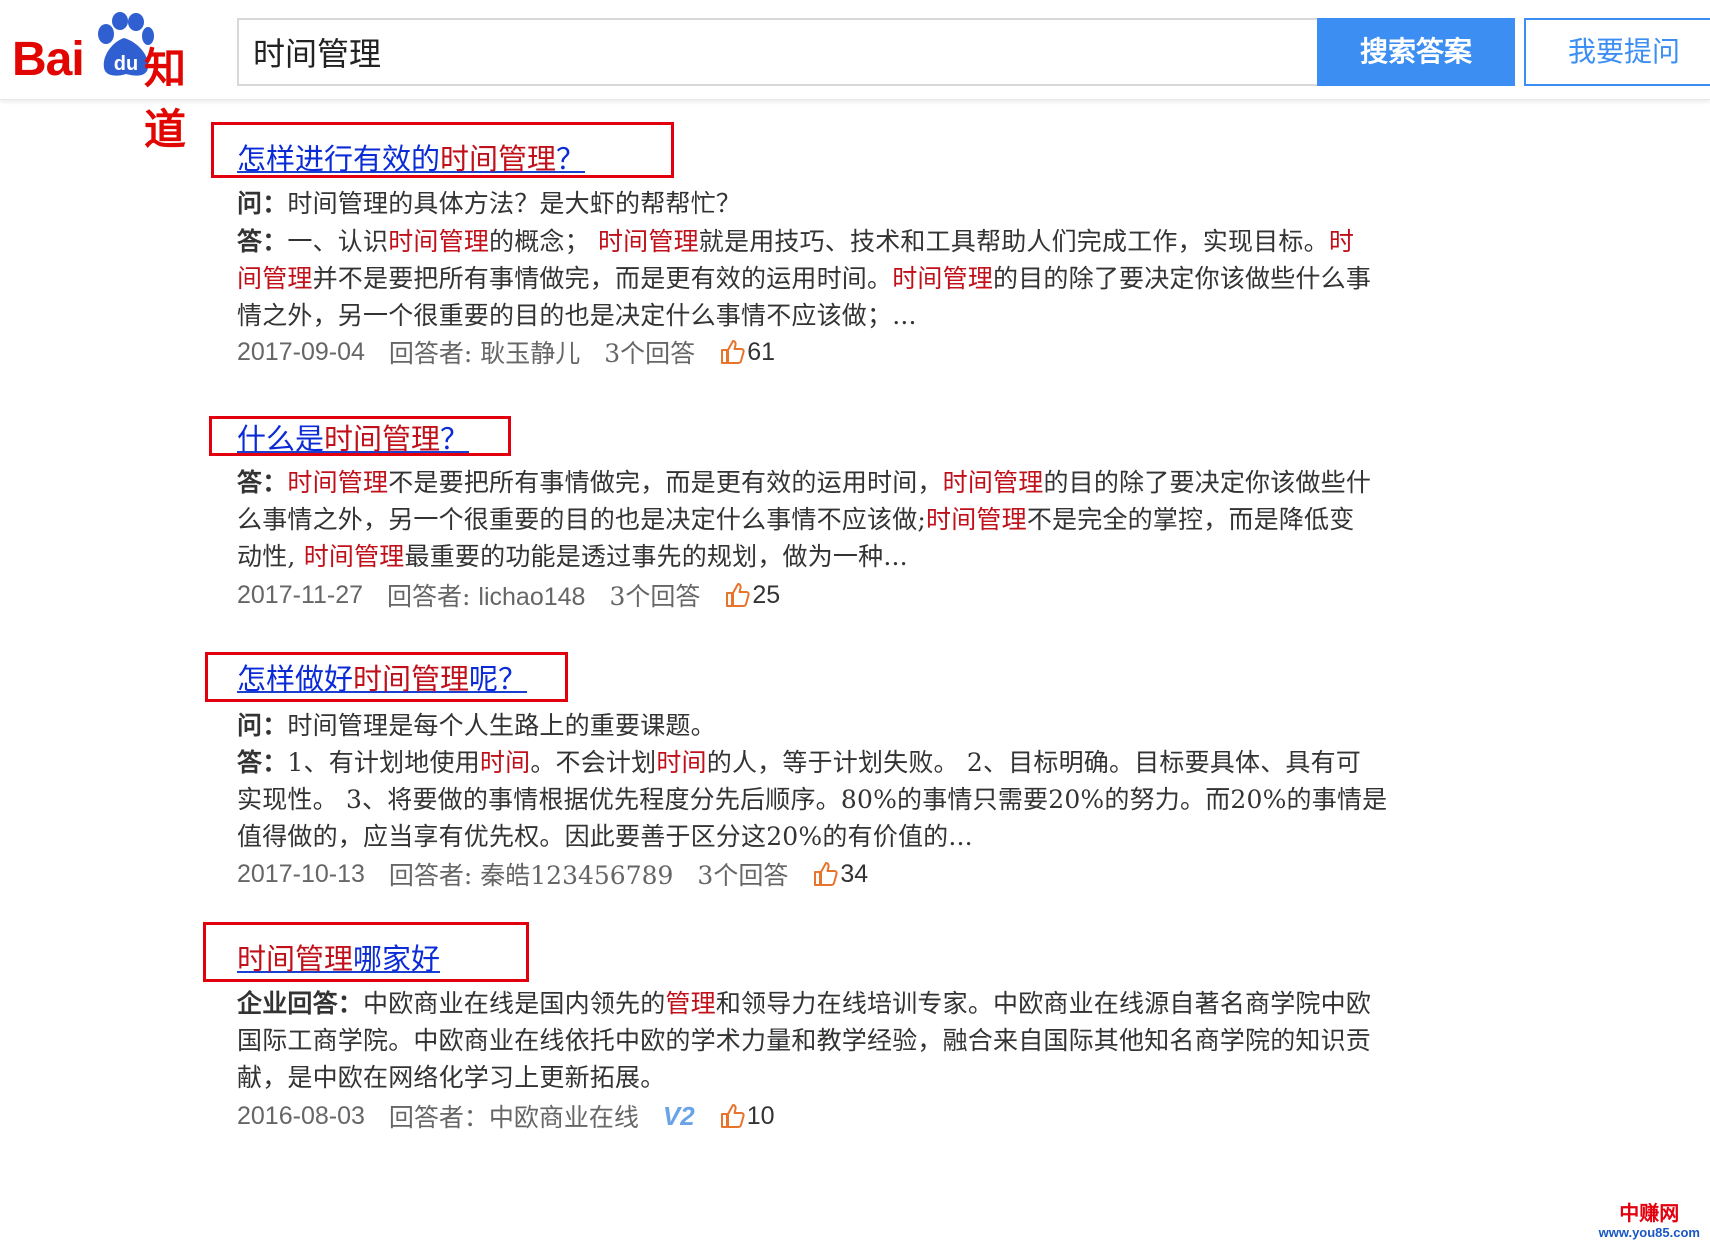 The height and width of the screenshot is (1246, 1710). What do you see at coordinates (1617, 52) in the screenshot?
I see `ask-question-button: 我要提问` at bounding box center [1617, 52].